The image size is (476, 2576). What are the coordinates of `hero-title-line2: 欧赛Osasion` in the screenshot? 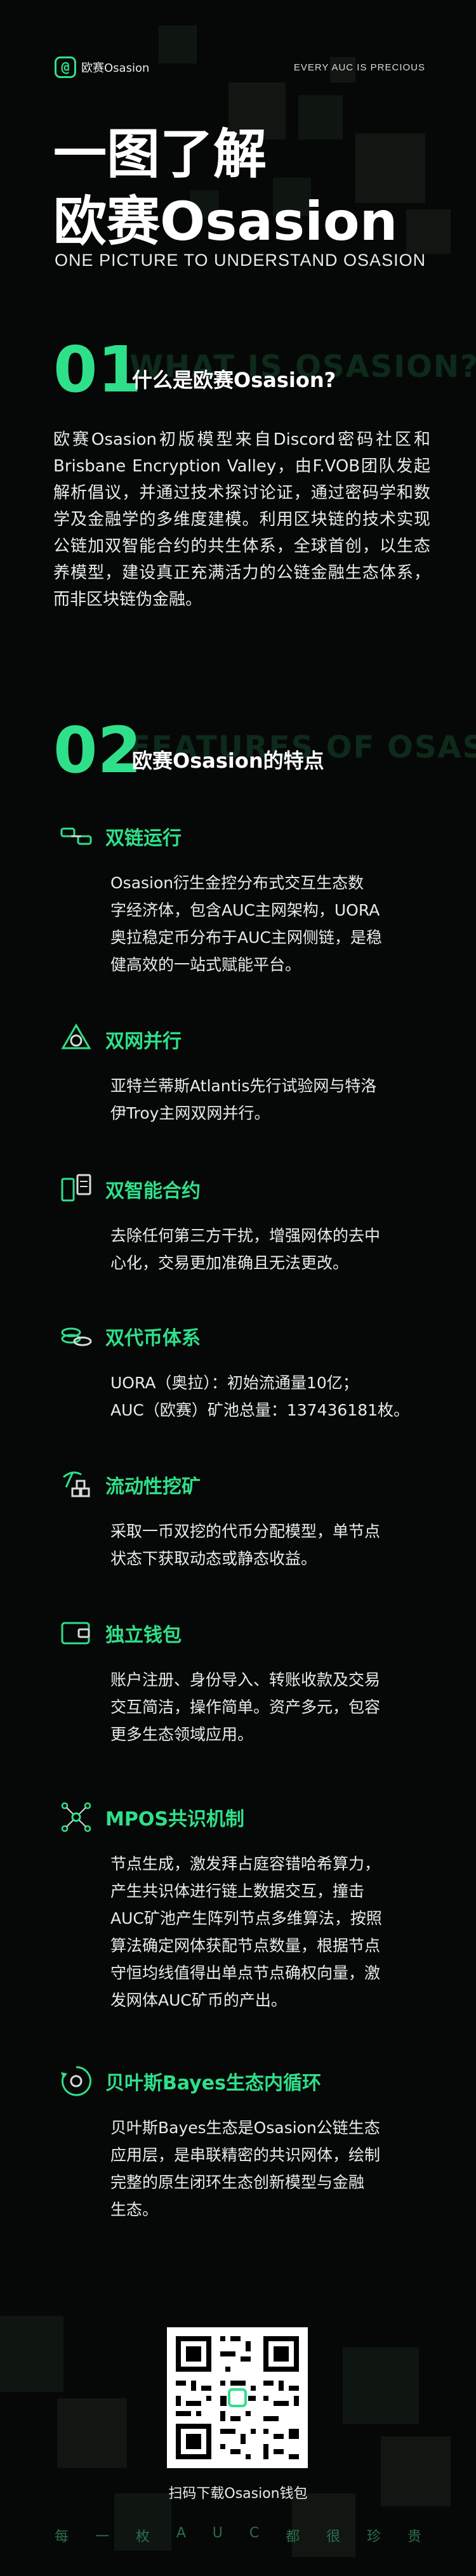 It's located at (225, 221).